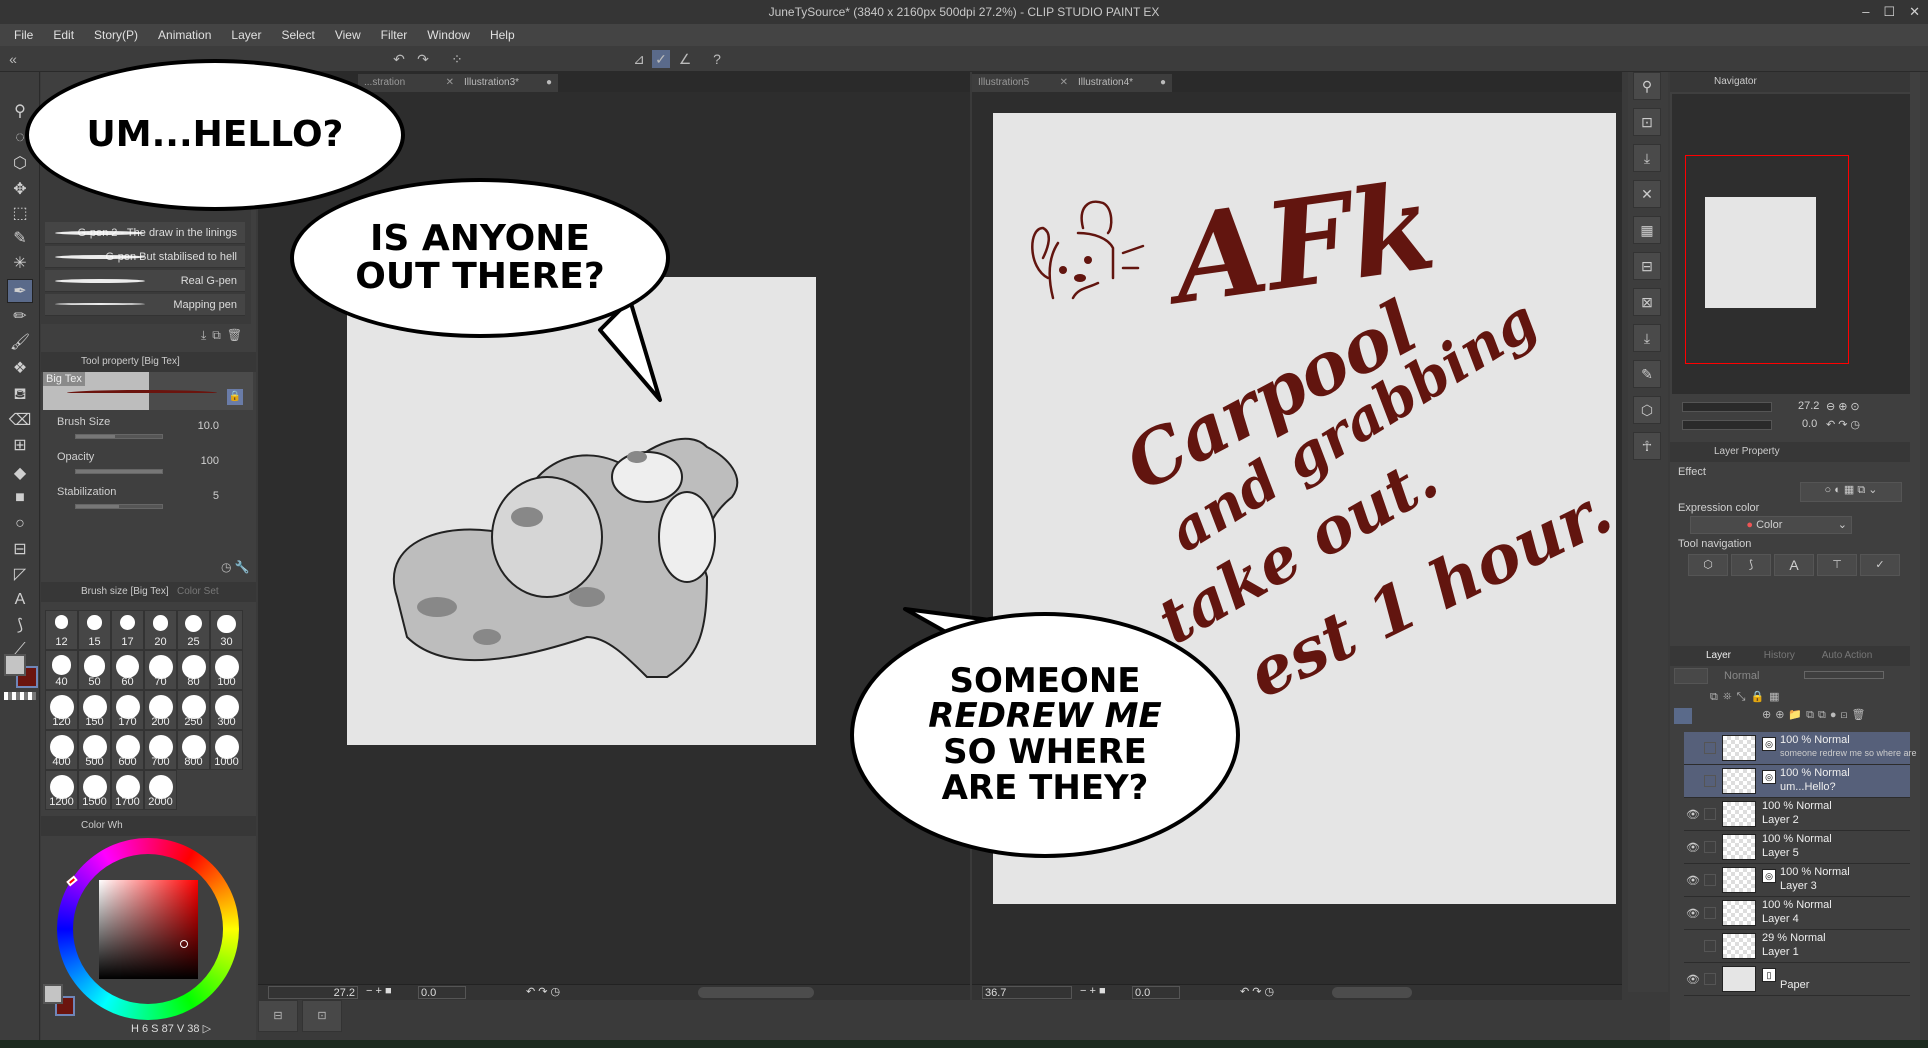 This screenshot has width=1928, height=1048. I want to click on menu-filter: Filter, so click(394, 35).